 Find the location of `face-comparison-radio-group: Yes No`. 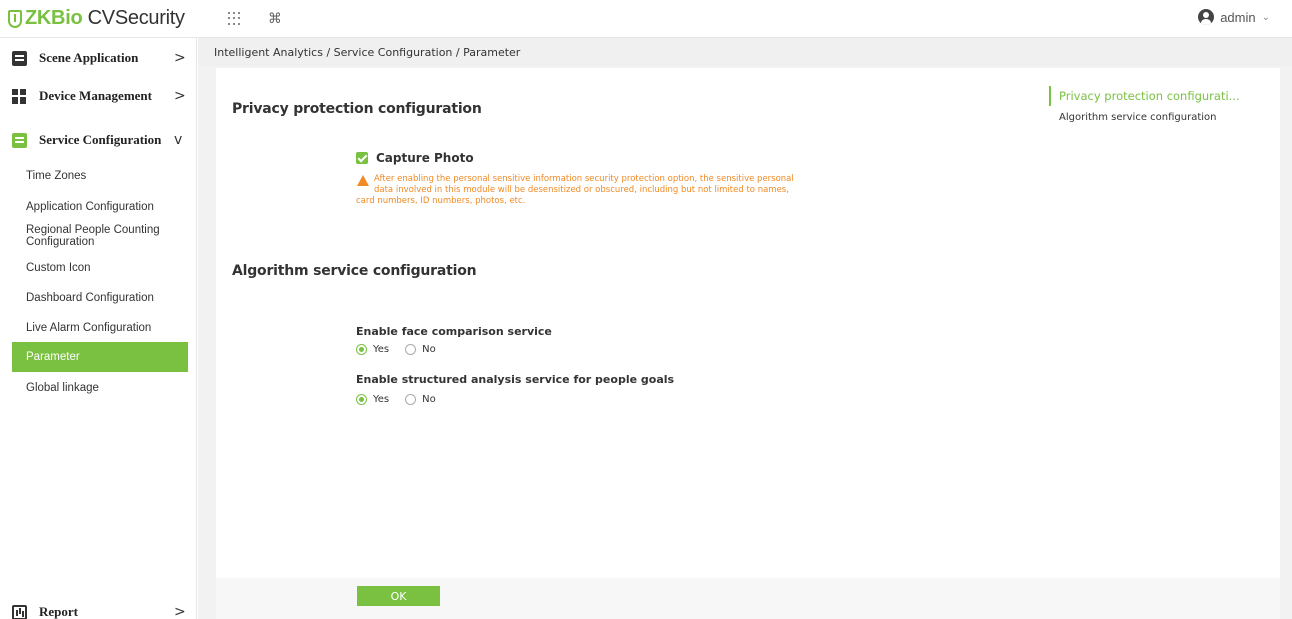

face-comparison-radio-group: Yes No is located at coordinates (404, 349).